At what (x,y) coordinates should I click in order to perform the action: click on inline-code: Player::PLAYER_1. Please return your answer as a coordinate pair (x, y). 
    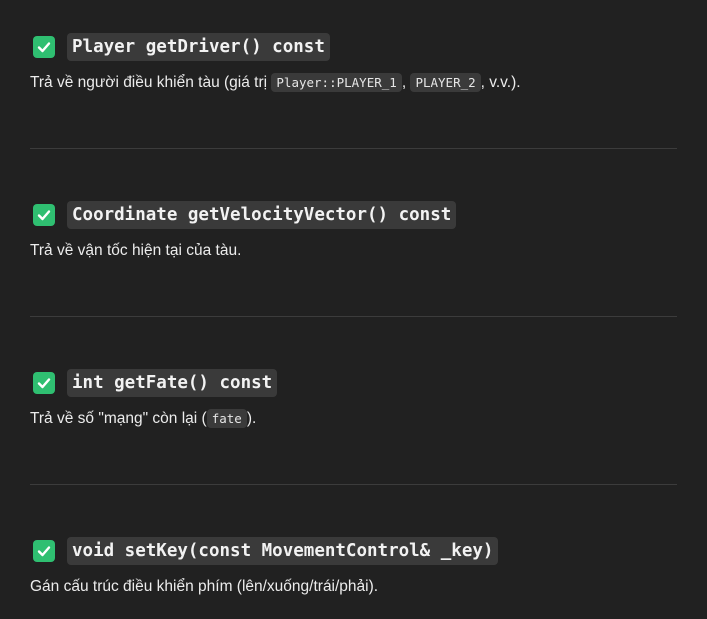
    Looking at the image, I should click on (336, 82).